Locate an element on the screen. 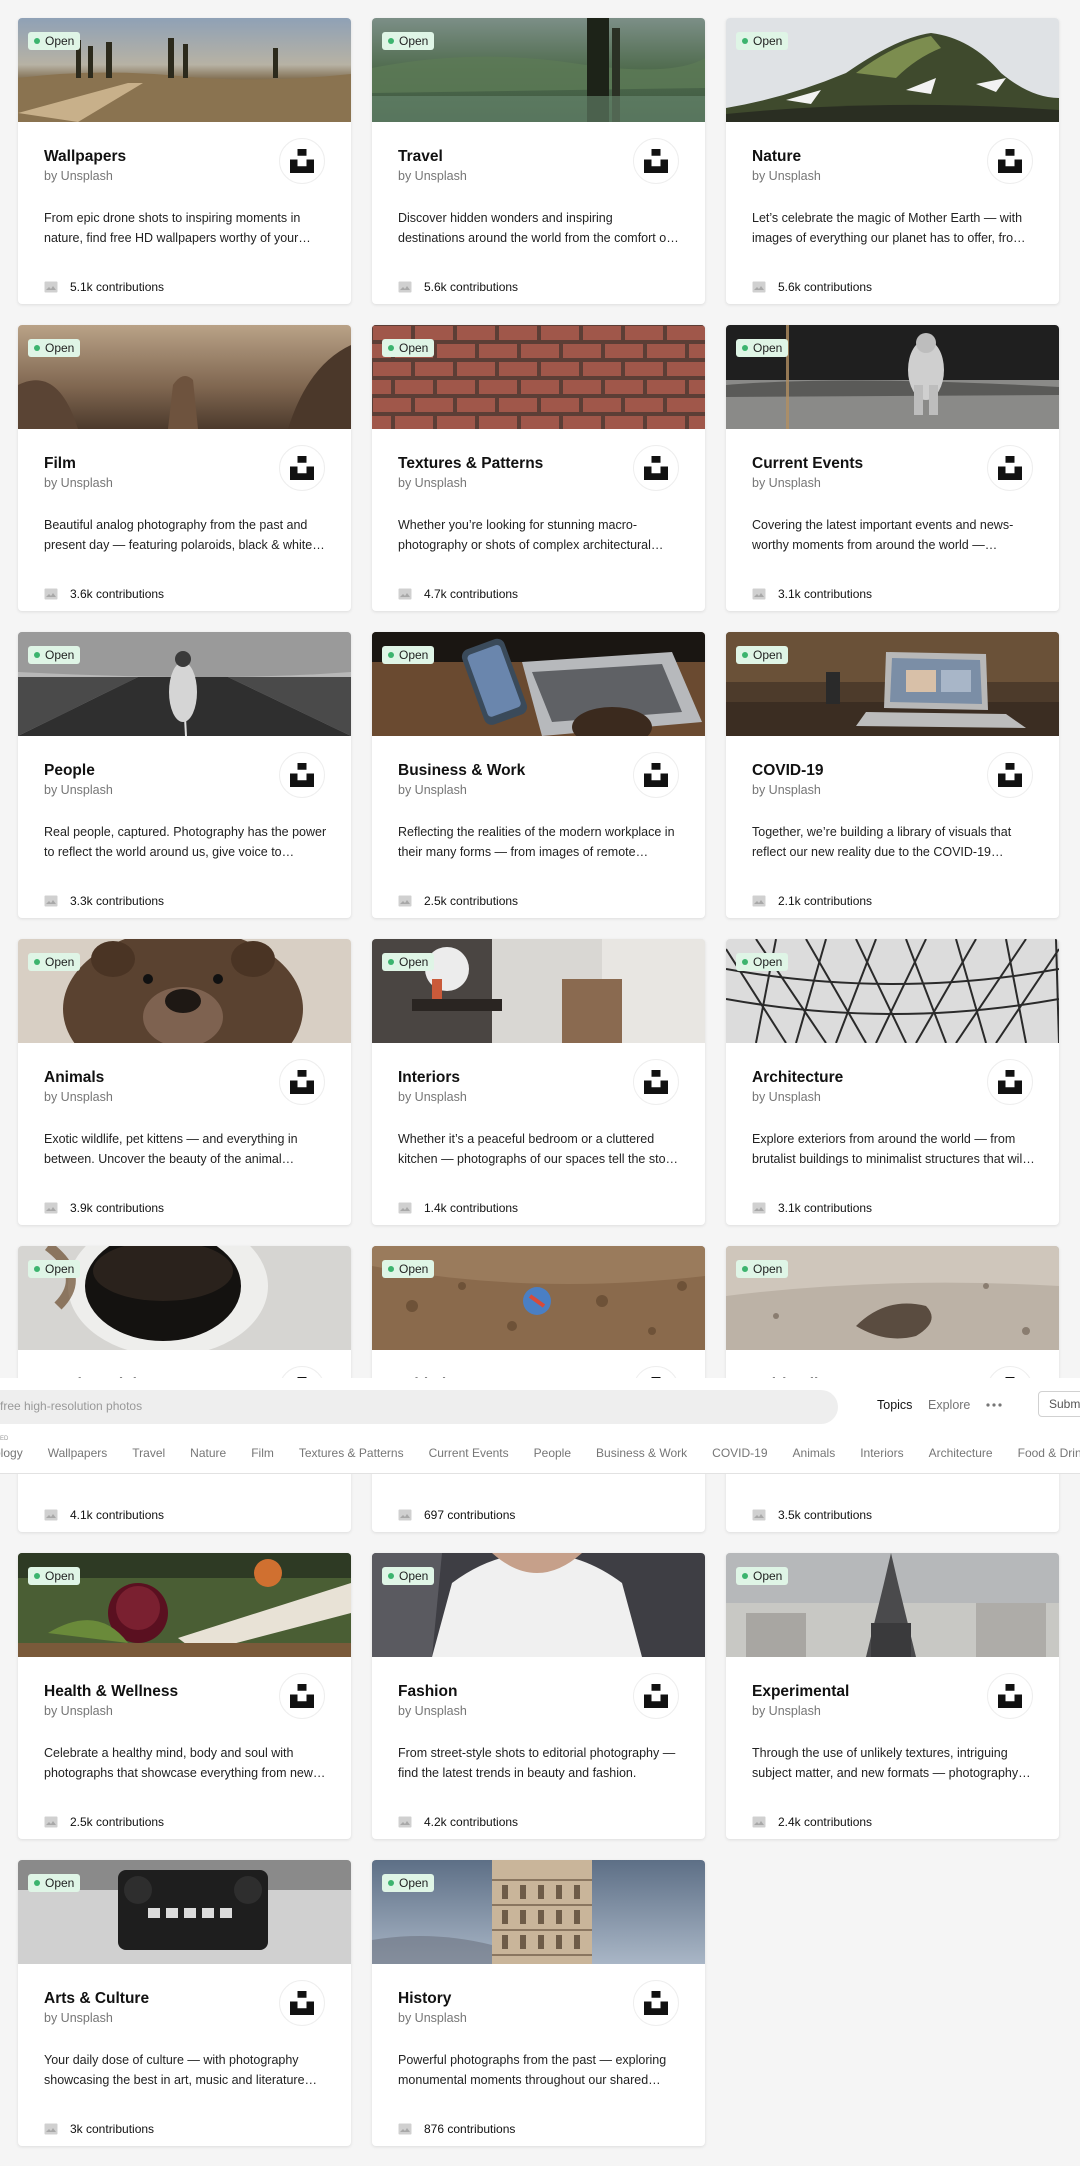 The height and width of the screenshot is (2166, 1080). topic-title: Interiors is located at coordinates (429, 1078).